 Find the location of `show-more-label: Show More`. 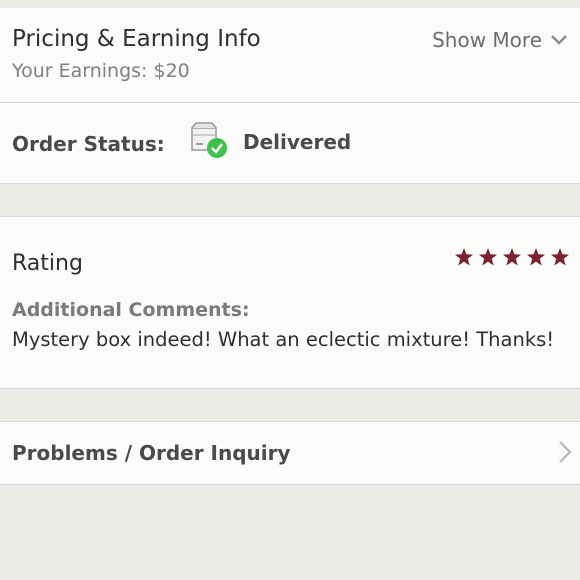

show-more-label: Show More is located at coordinates (487, 40).